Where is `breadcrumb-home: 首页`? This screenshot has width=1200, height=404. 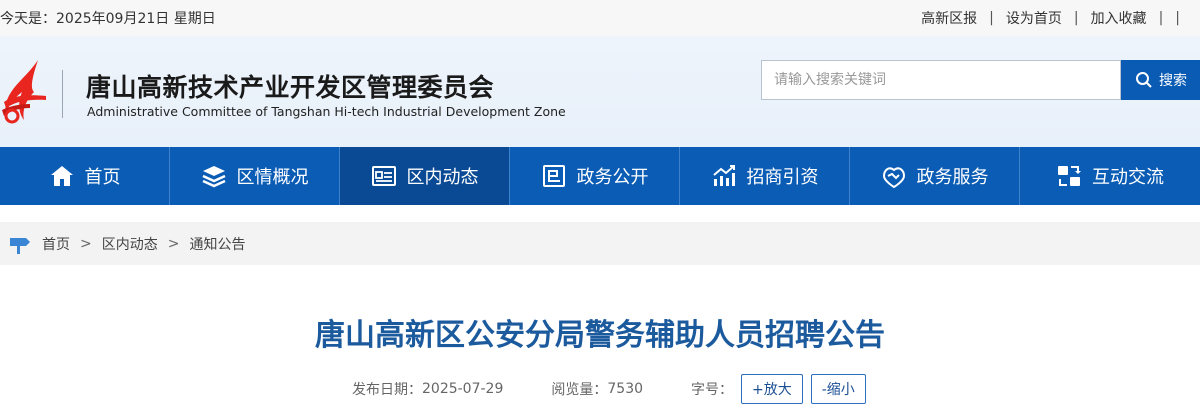
breadcrumb-home: 首页 is located at coordinates (56, 244).